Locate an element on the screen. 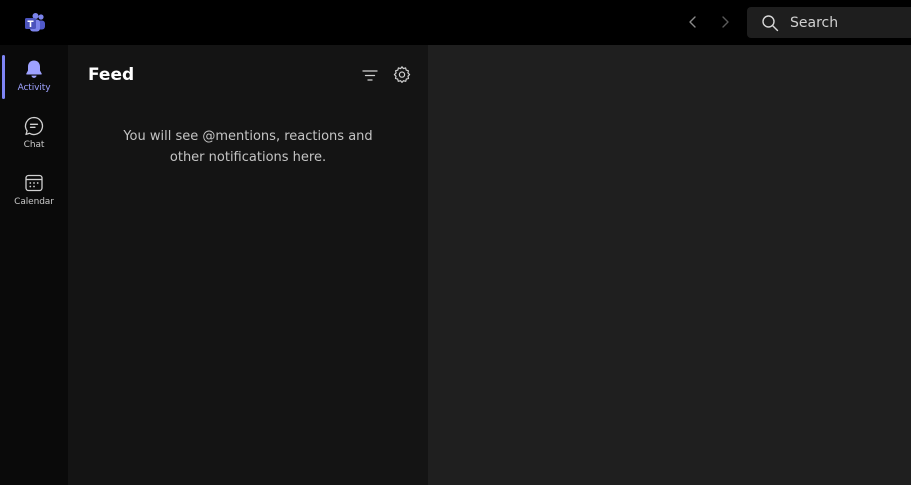 The width and height of the screenshot is (911, 485). back-button is located at coordinates (693, 22).